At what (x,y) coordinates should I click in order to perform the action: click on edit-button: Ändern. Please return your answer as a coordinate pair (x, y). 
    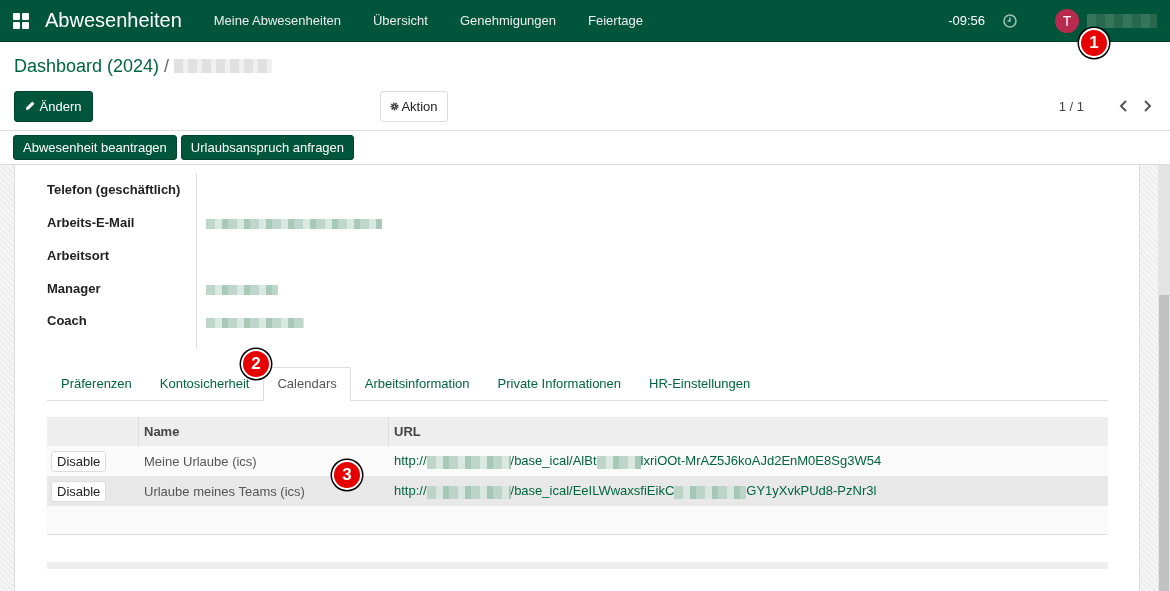
    Looking at the image, I should click on (53, 106).